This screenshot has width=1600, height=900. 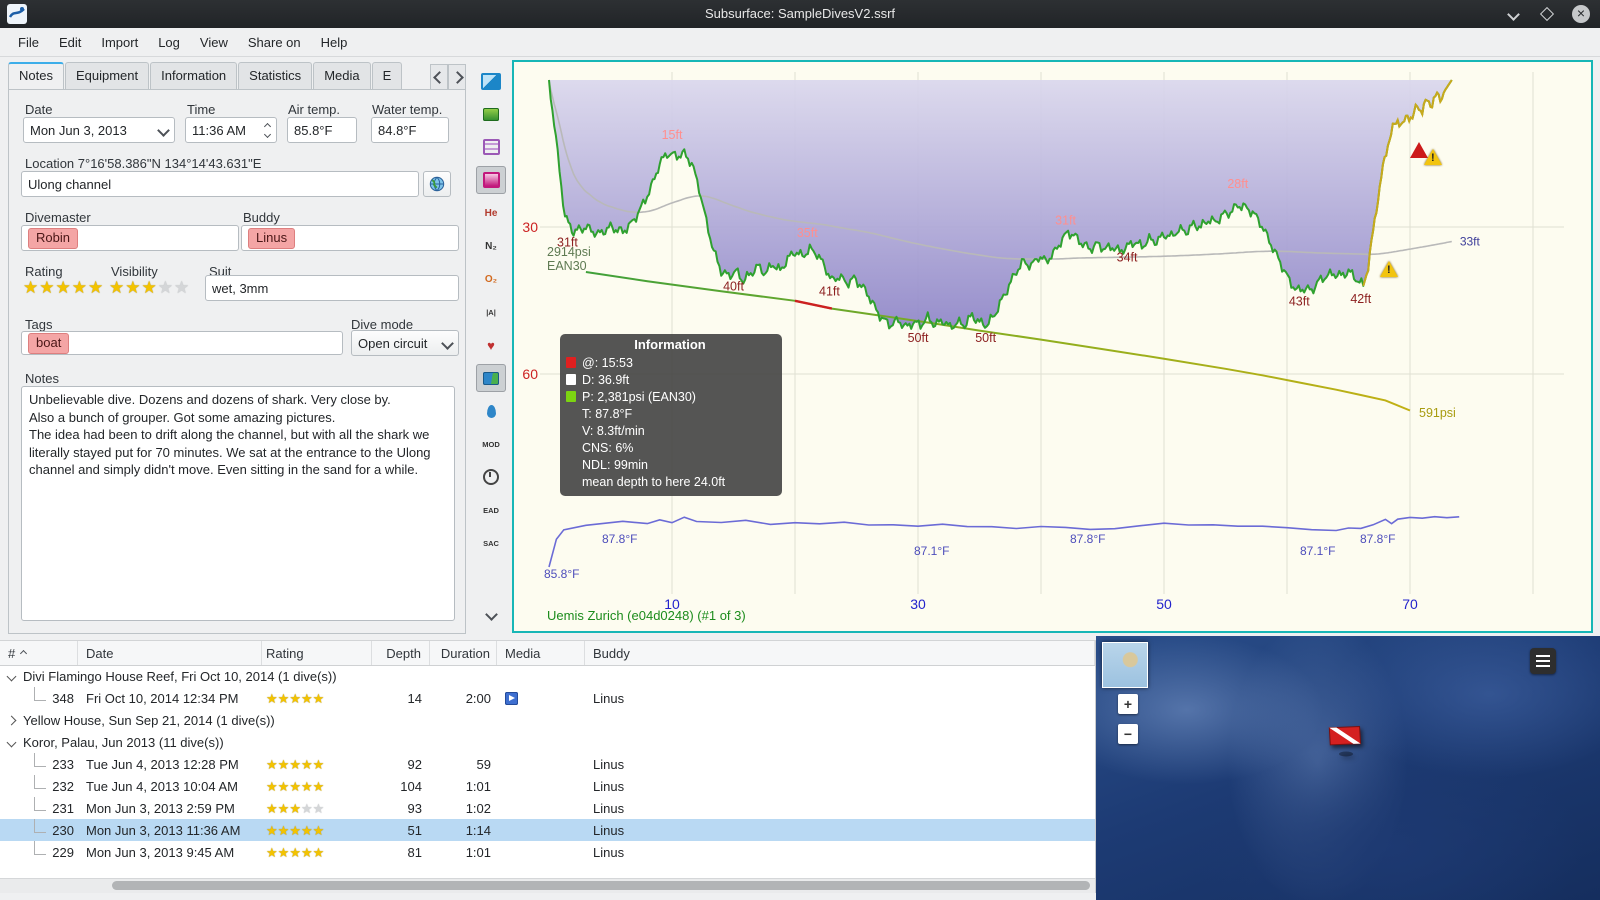 I want to click on mod-button: MOD, so click(x=491, y=444).